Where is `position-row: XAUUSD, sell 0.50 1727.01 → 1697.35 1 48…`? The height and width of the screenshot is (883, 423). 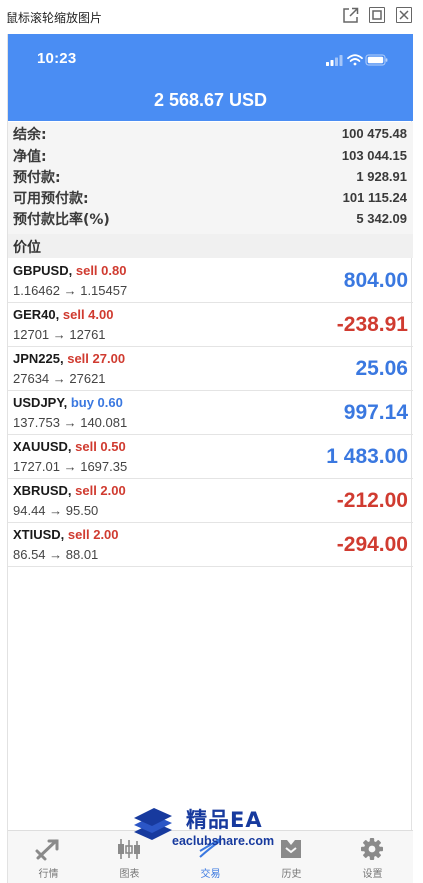 position-row: XAUUSD, sell 0.50 1727.01 → 1697.35 1 48… is located at coordinates (210, 457).